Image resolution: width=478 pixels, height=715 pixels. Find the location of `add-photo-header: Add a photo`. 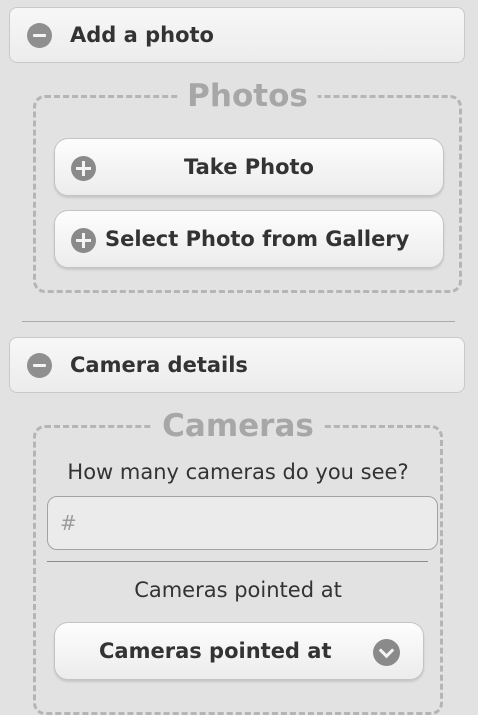

add-photo-header: Add a photo is located at coordinates (237, 35).